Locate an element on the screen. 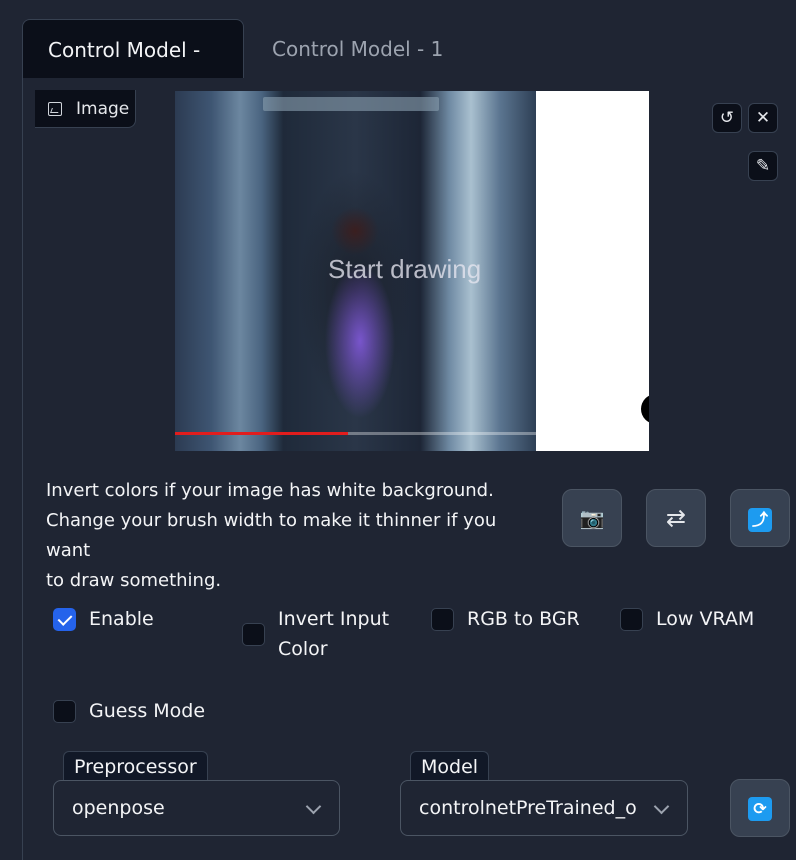 The width and height of the screenshot is (796, 860). swap-button: ⇄ is located at coordinates (676, 518).